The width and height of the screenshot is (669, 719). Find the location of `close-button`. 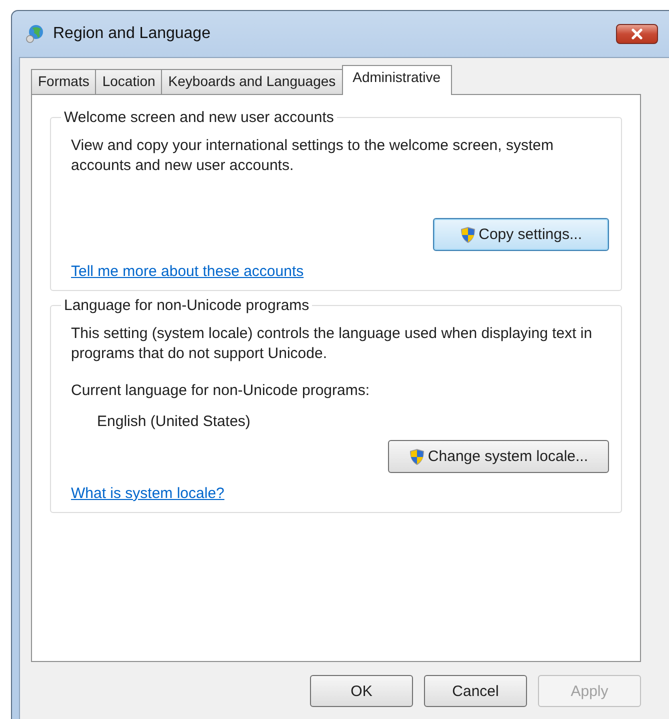

close-button is located at coordinates (637, 34).